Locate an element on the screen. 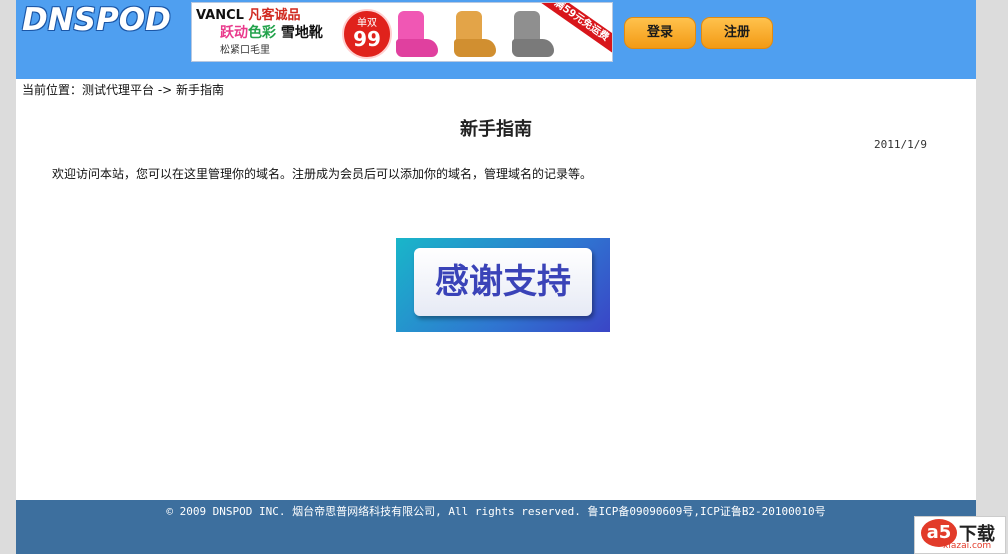  breadcrumb-current: 新手指南 is located at coordinates (200, 90).